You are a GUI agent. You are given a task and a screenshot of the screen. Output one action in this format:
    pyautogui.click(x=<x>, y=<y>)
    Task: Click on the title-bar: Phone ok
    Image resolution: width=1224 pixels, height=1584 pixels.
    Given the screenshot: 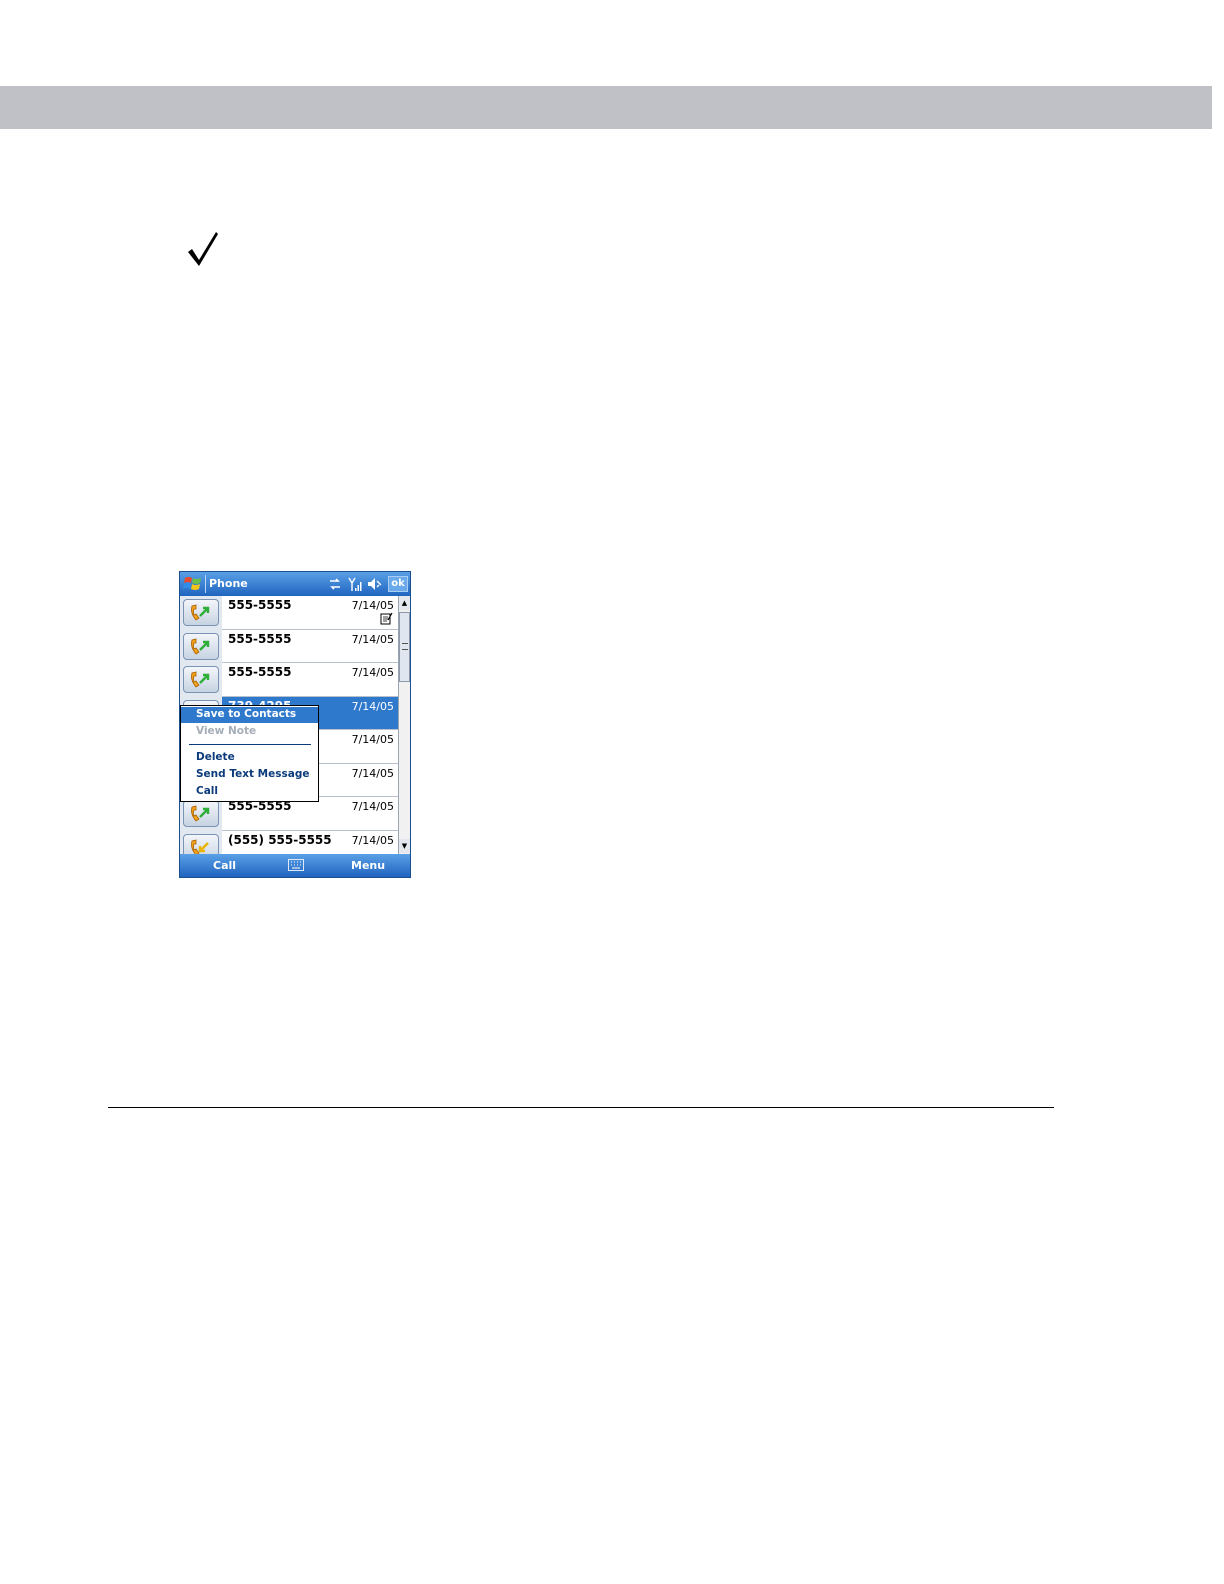 What is the action you would take?
    pyautogui.click(x=295, y=584)
    